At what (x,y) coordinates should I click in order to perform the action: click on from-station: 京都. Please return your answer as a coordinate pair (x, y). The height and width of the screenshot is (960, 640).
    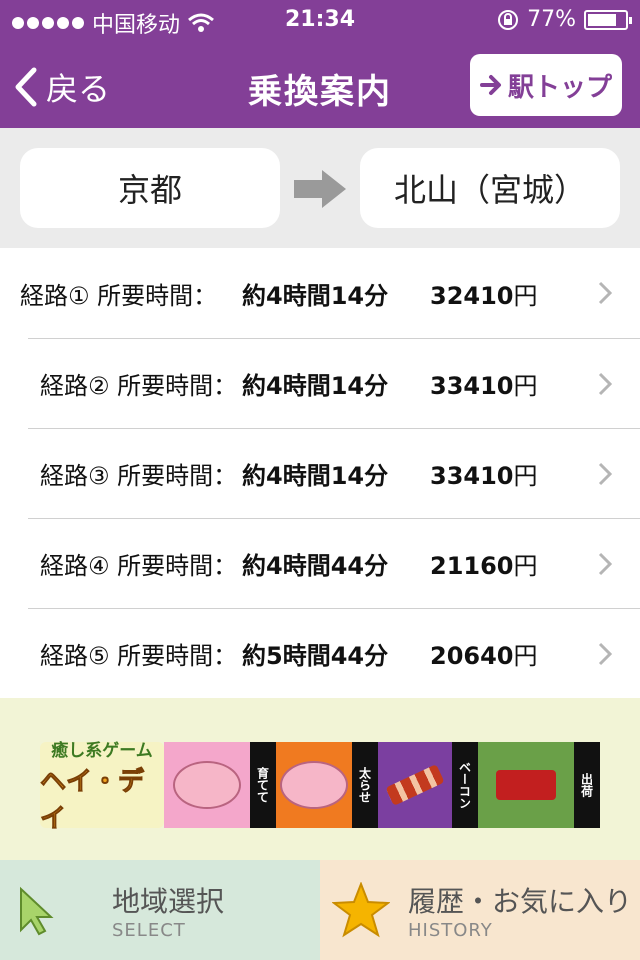
    Looking at the image, I should click on (150, 188).